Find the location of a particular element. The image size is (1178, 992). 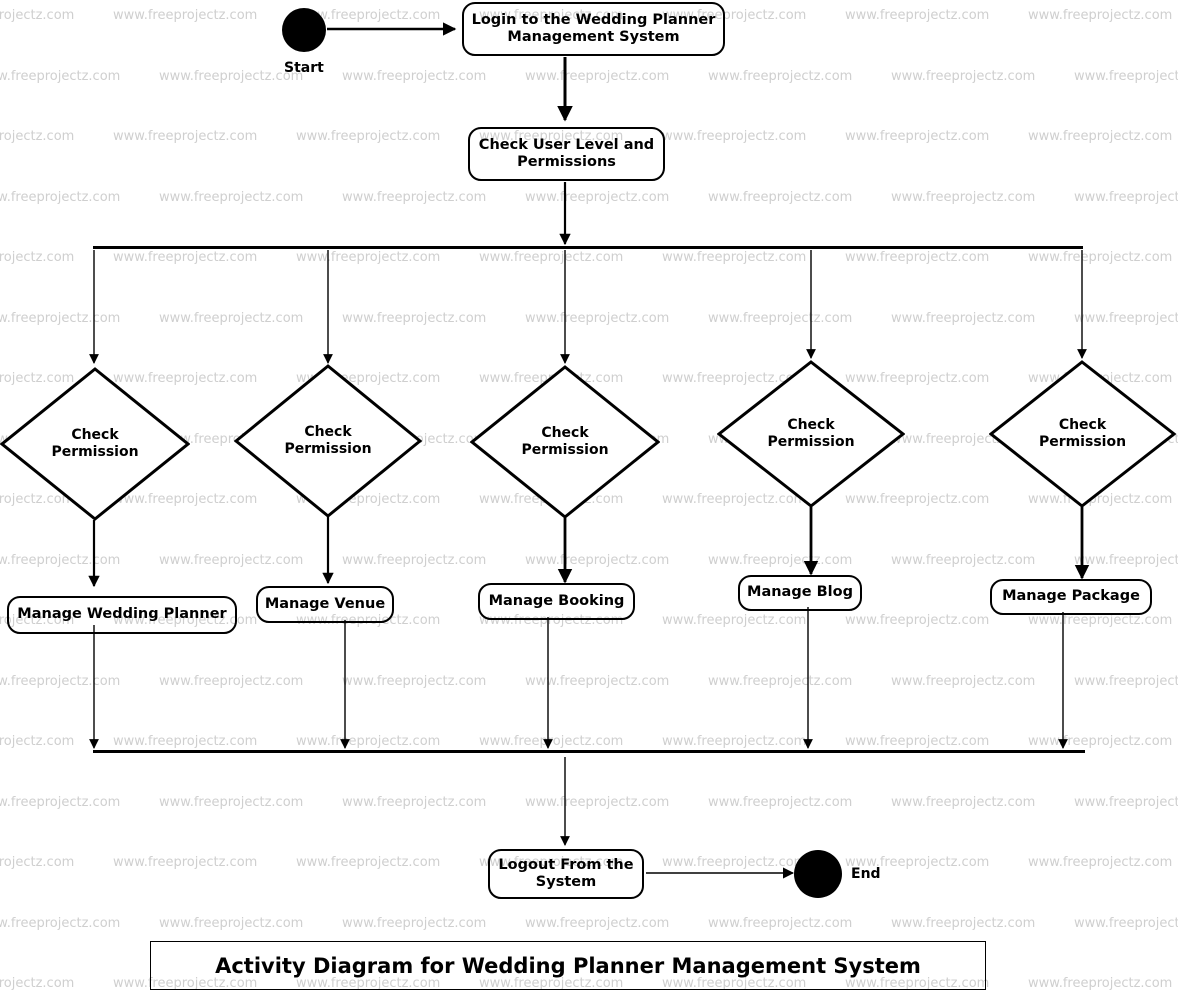

action-check-user-level: Check User Level and Permissions is located at coordinates (566, 154).